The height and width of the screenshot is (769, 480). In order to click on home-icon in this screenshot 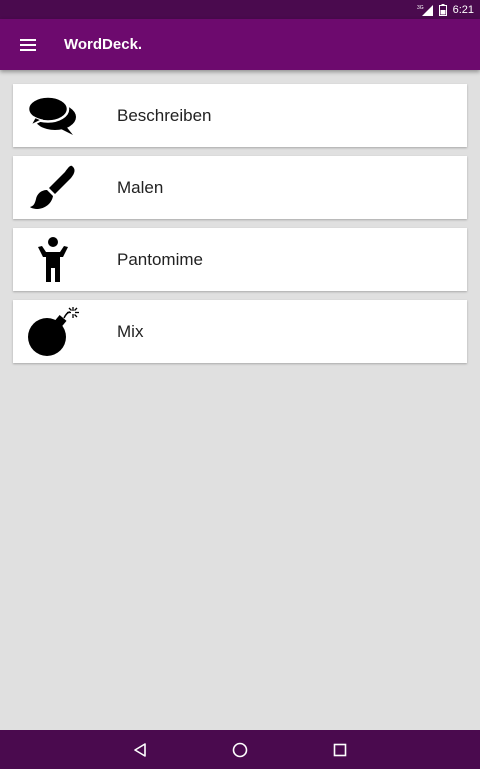, I will do `click(240, 749)`.